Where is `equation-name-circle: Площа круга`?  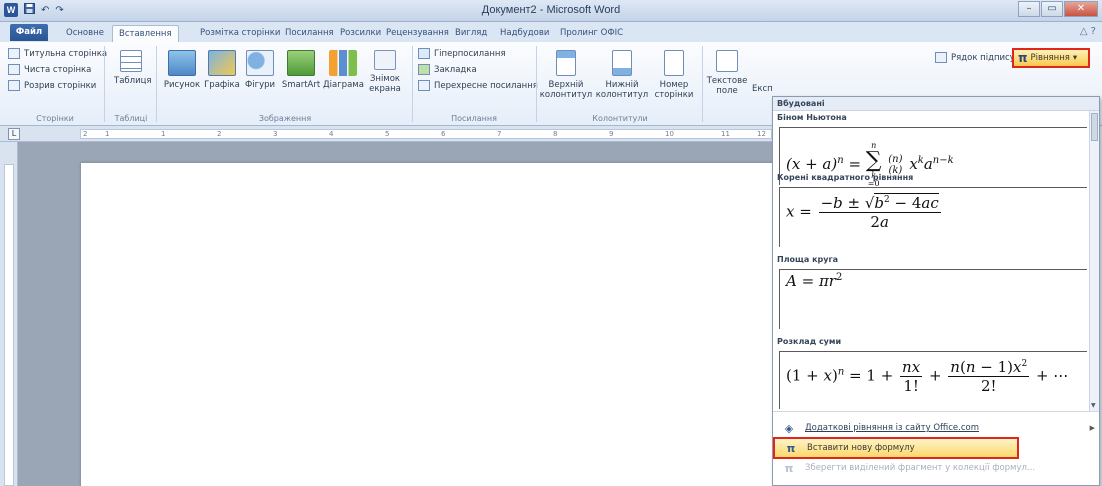 equation-name-circle: Площа круга is located at coordinates (808, 259).